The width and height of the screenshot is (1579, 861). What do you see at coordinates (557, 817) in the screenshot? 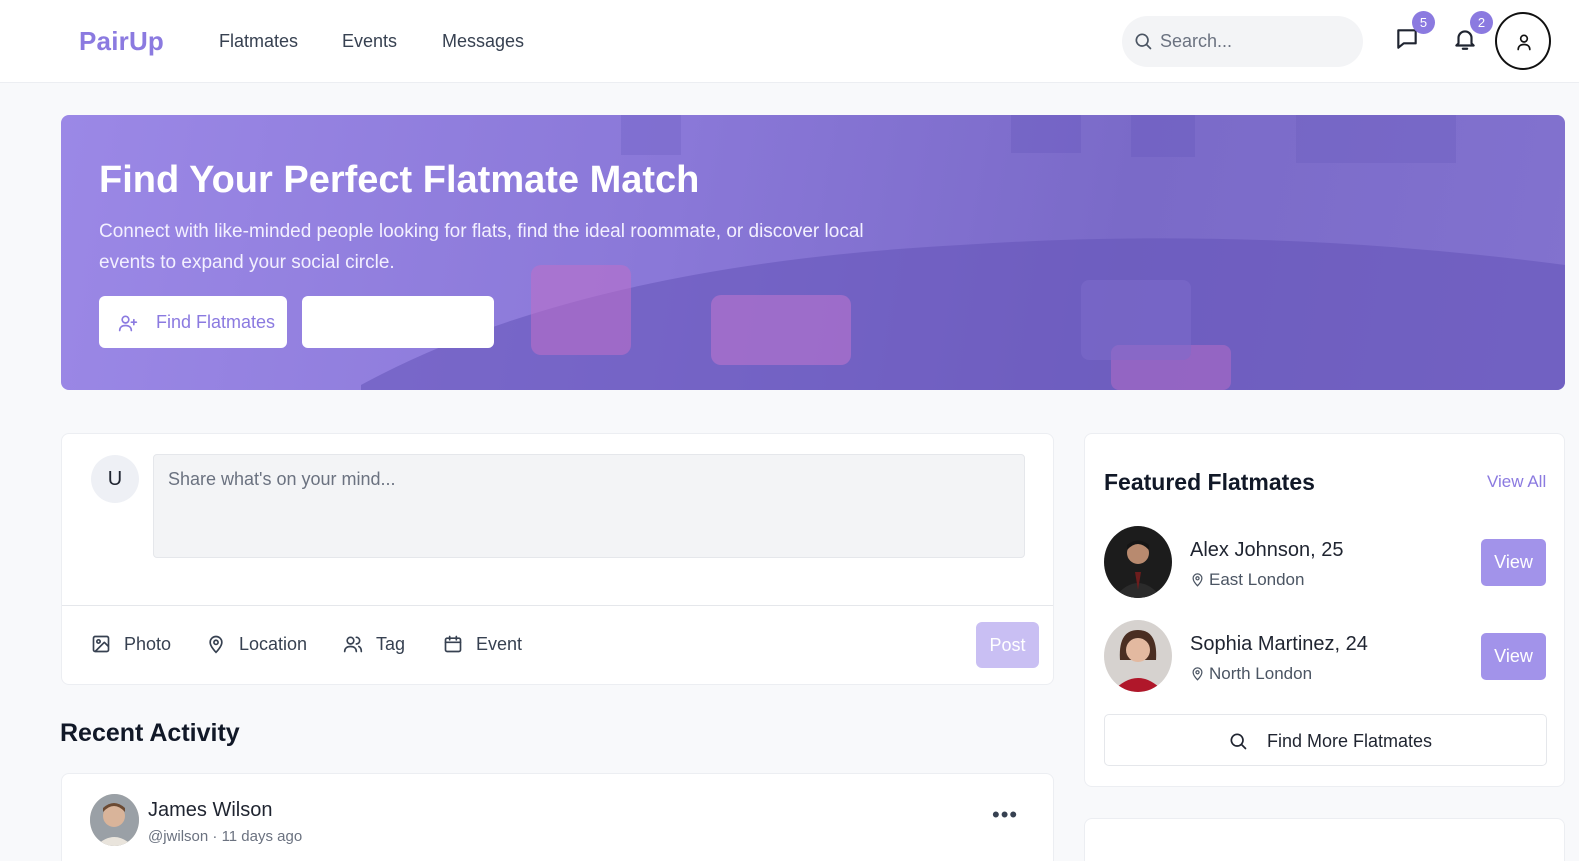
I see `activity-post: James Wilson @jwilson · 11 days ago •••` at bounding box center [557, 817].